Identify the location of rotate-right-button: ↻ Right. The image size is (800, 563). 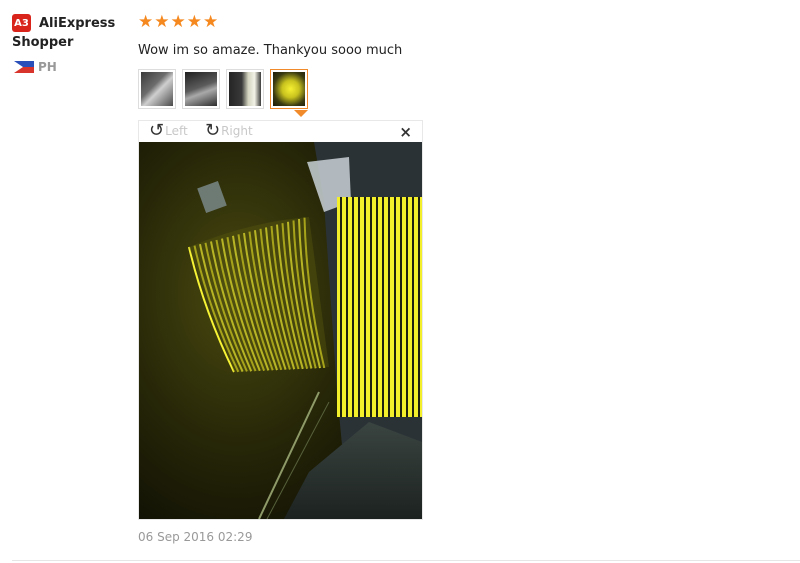
(229, 131).